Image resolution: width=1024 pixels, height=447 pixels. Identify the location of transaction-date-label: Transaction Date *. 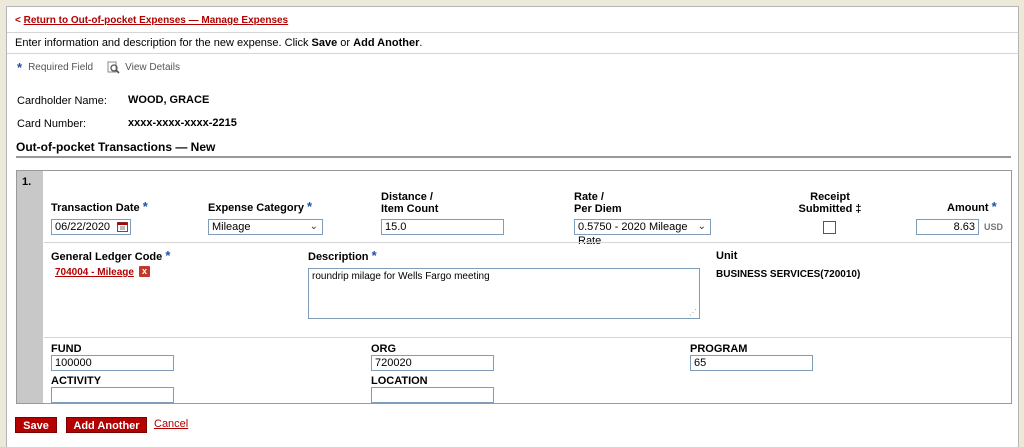
(99, 206).